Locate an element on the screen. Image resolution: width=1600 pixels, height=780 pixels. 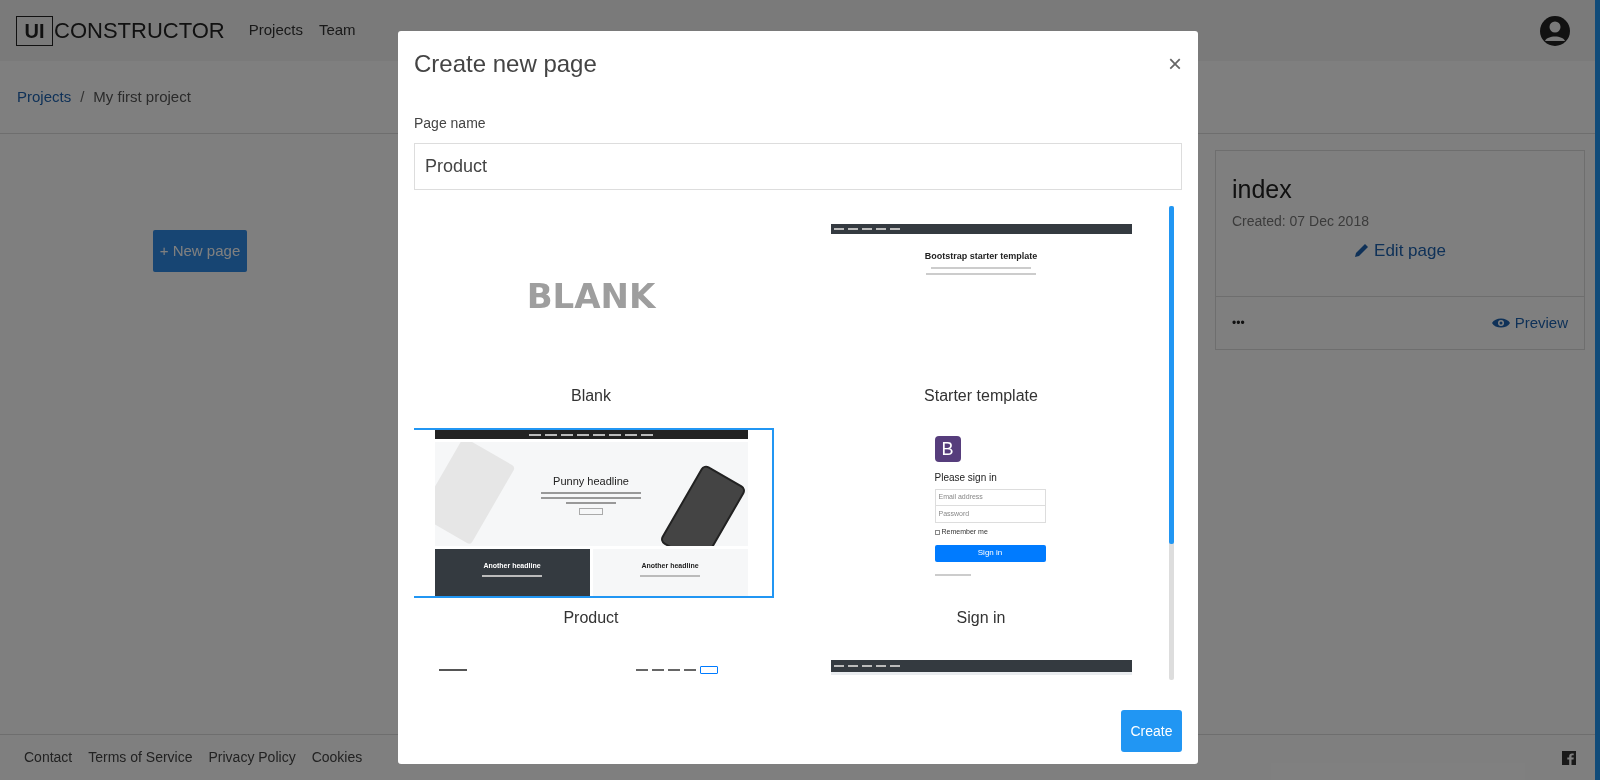
create-button: Create is located at coordinates (1151, 731).